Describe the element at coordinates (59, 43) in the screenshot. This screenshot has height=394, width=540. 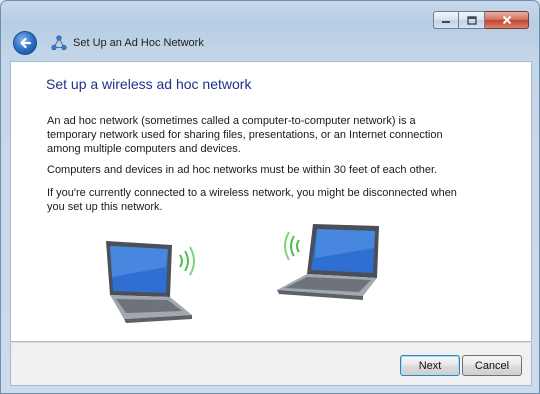
I see `adhoc-network-icon` at that location.